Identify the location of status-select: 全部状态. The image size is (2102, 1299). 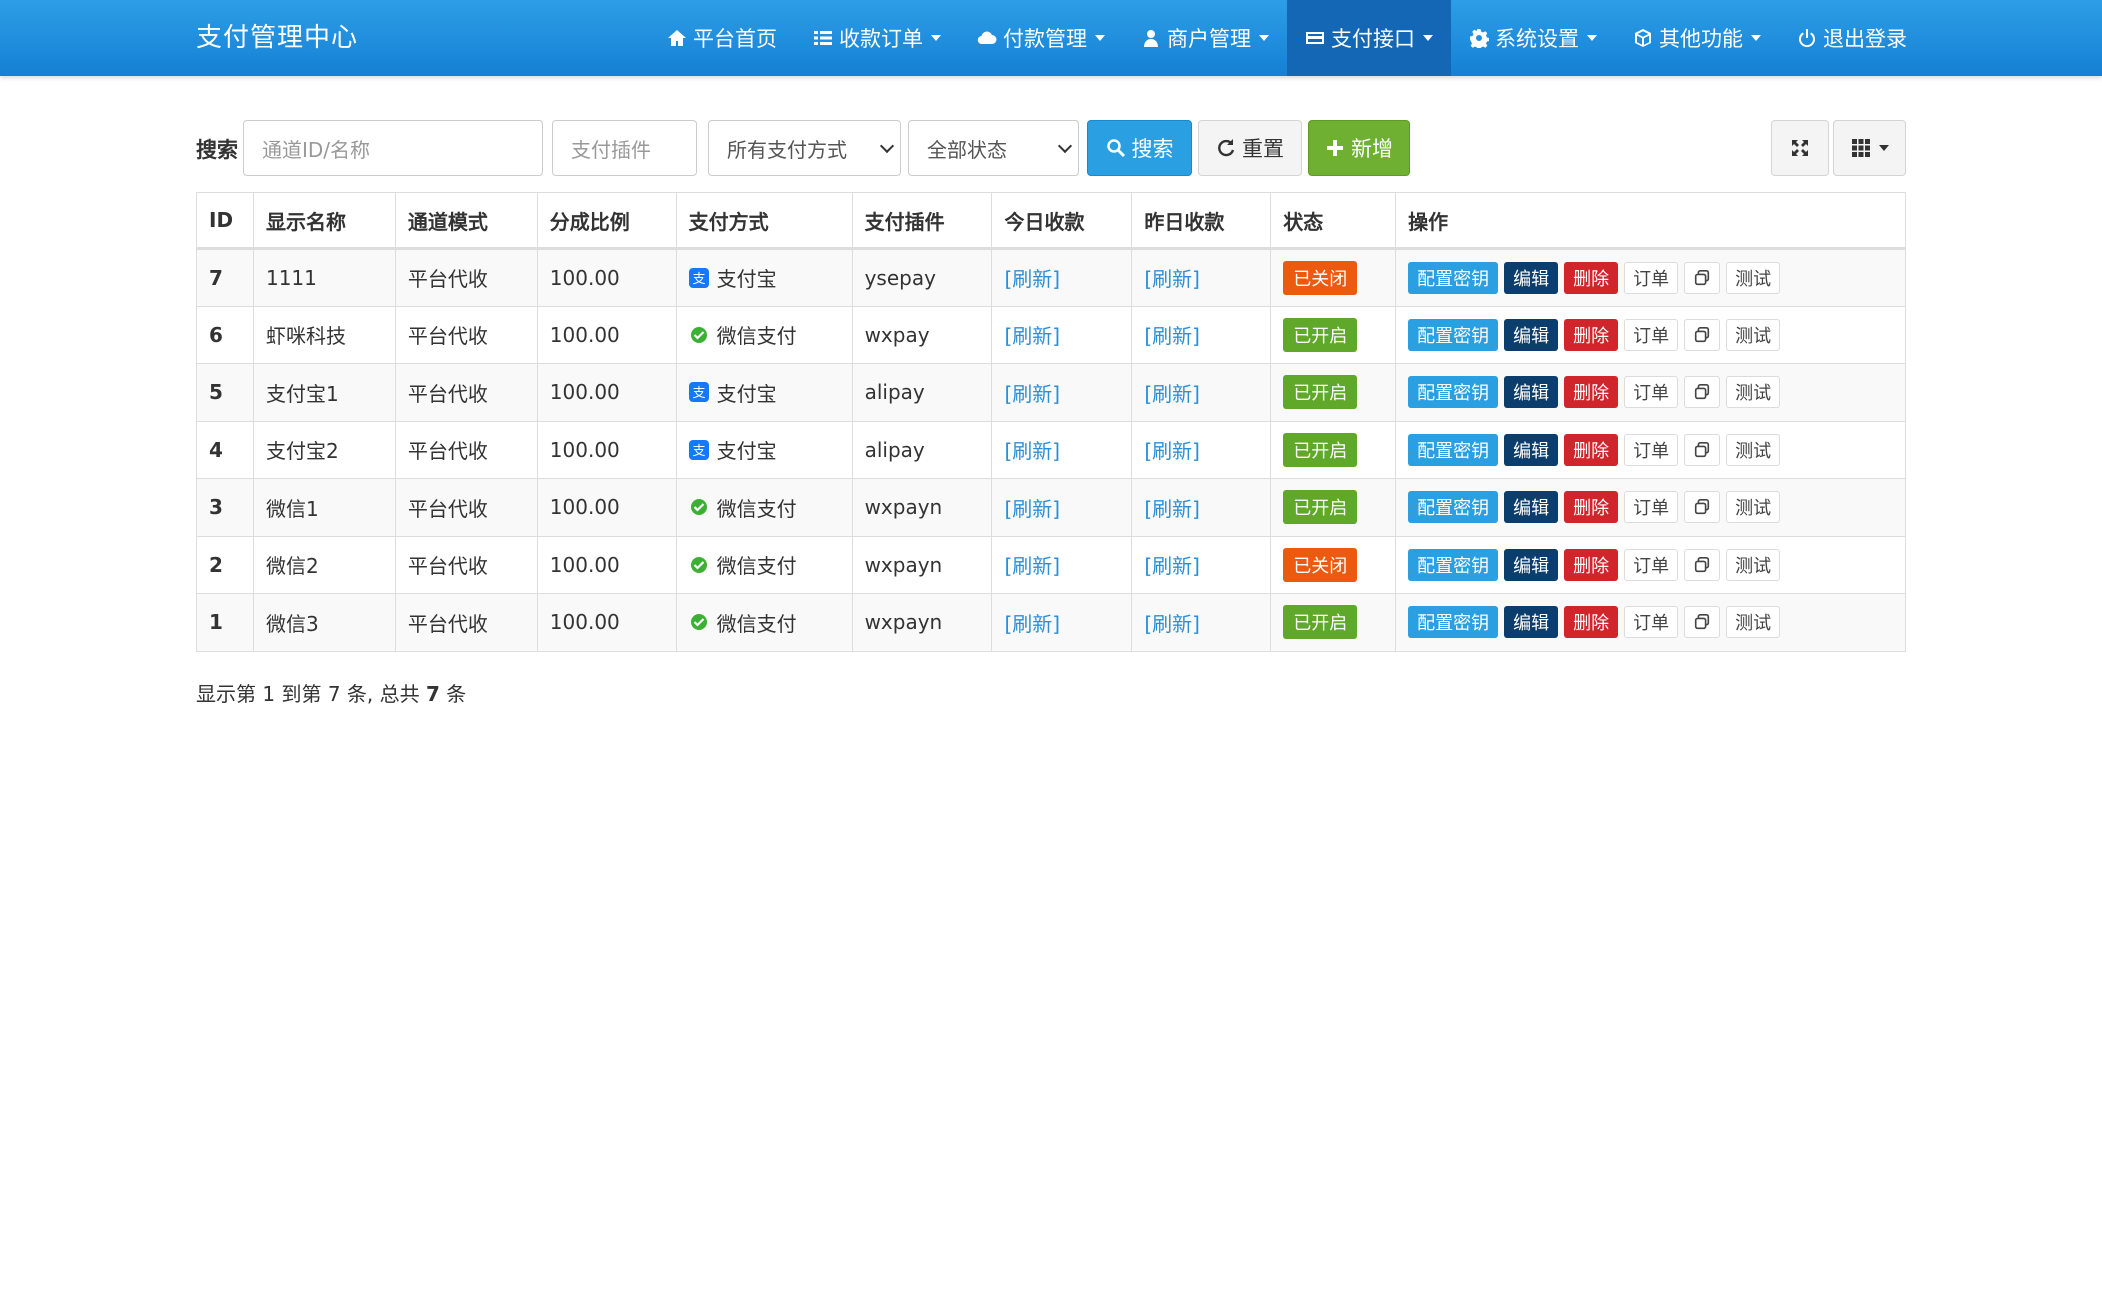
(993, 148).